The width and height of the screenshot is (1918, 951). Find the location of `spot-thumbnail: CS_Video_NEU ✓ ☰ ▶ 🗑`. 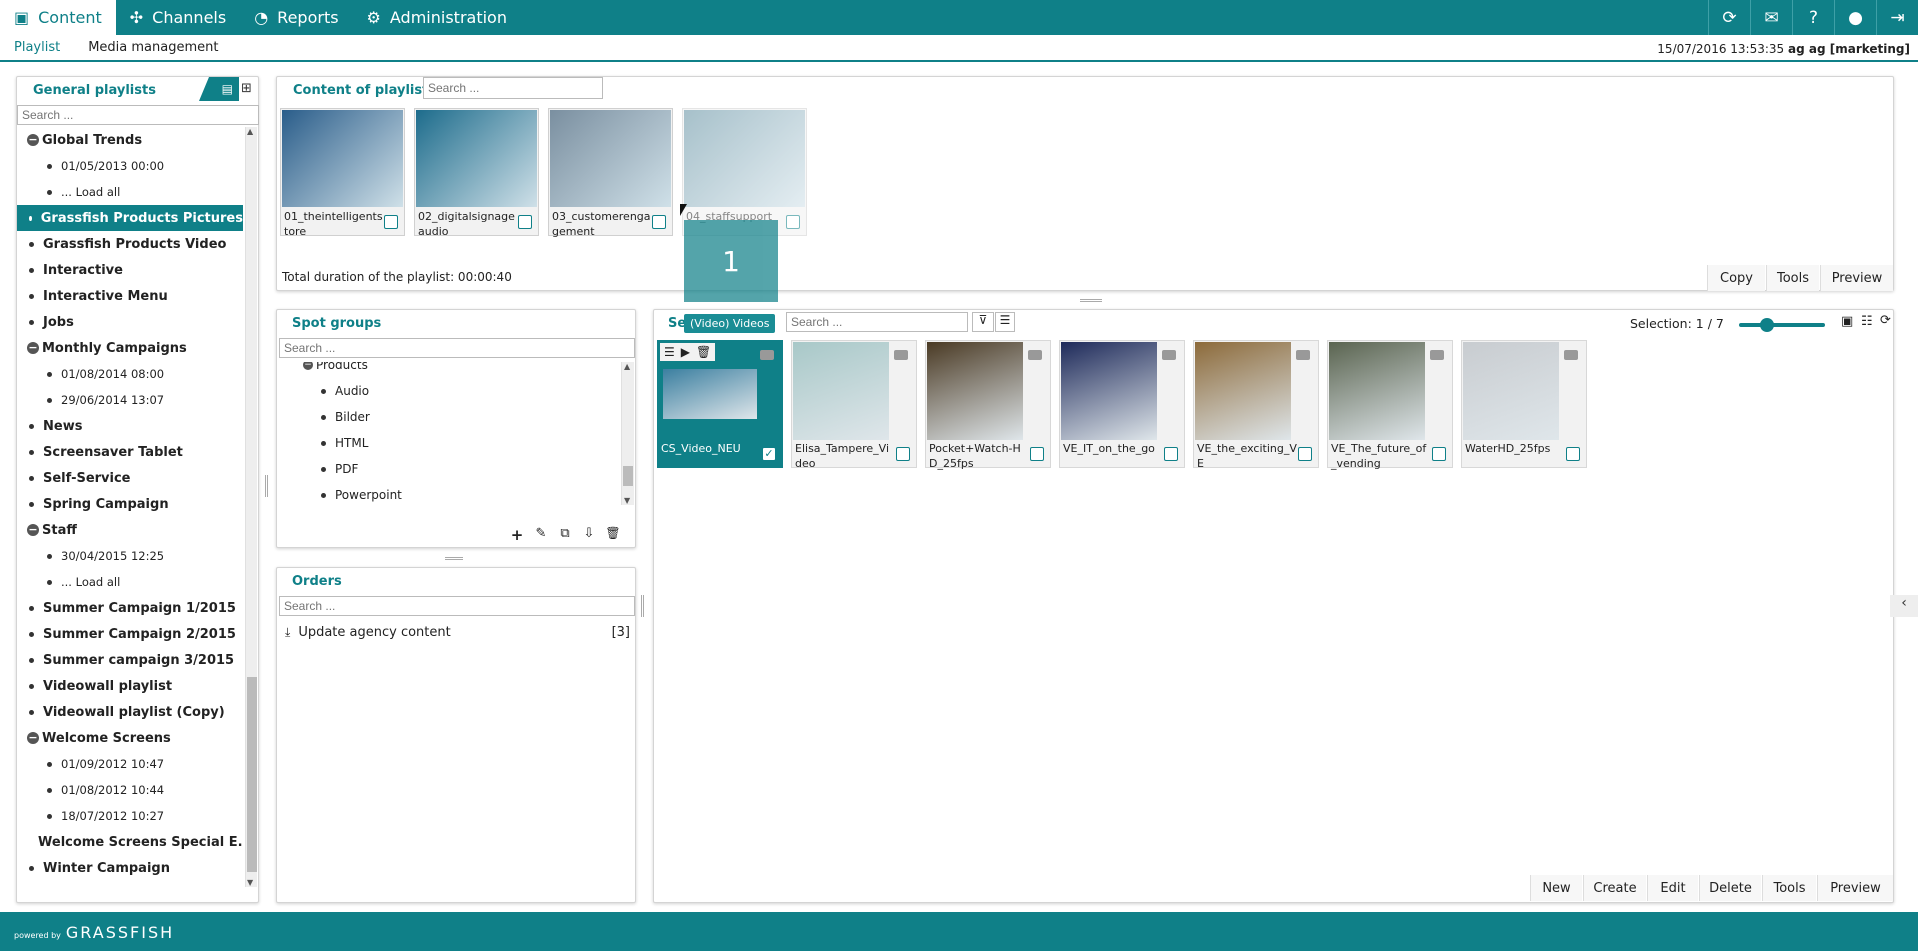

spot-thumbnail: CS_Video_NEU ✓ ☰ ▶ 🗑 is located at coordinates (720, 404).